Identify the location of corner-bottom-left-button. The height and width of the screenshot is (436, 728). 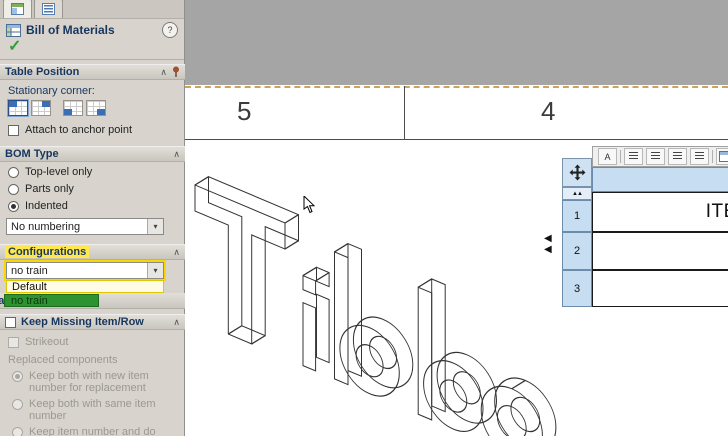
(73, 108).